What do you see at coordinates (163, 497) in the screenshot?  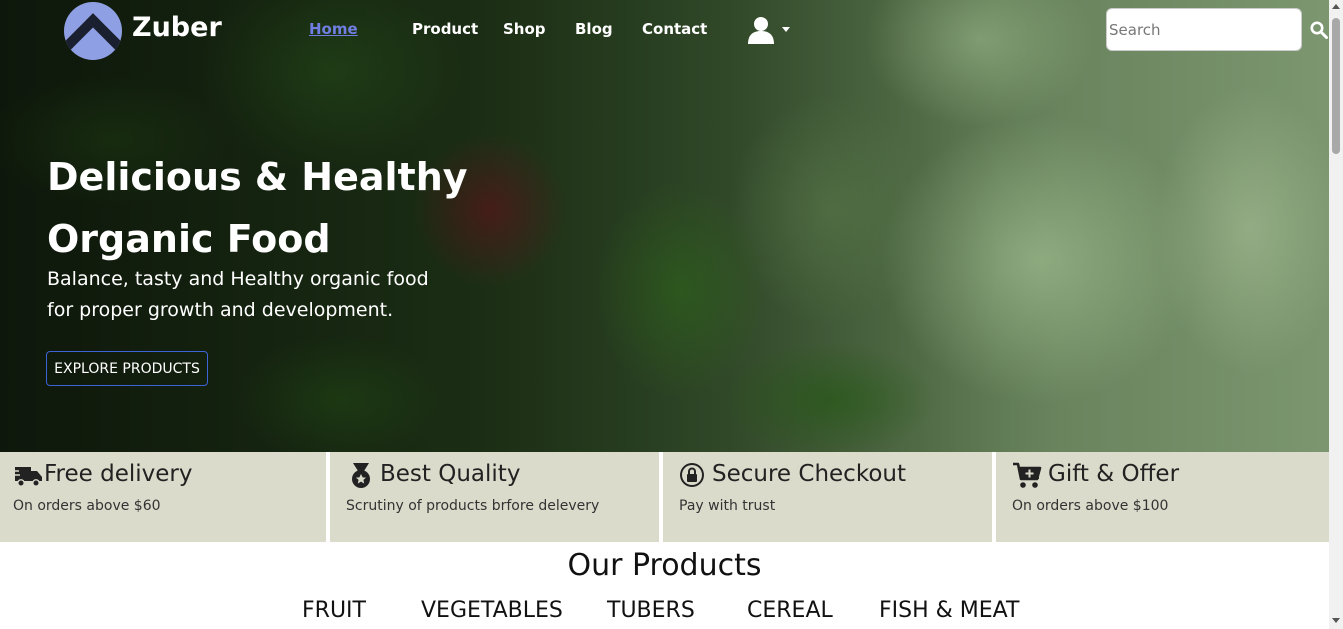 I see `feature-card-delivery: Free delivery On orders above $60` at bounding box center [163, 497].